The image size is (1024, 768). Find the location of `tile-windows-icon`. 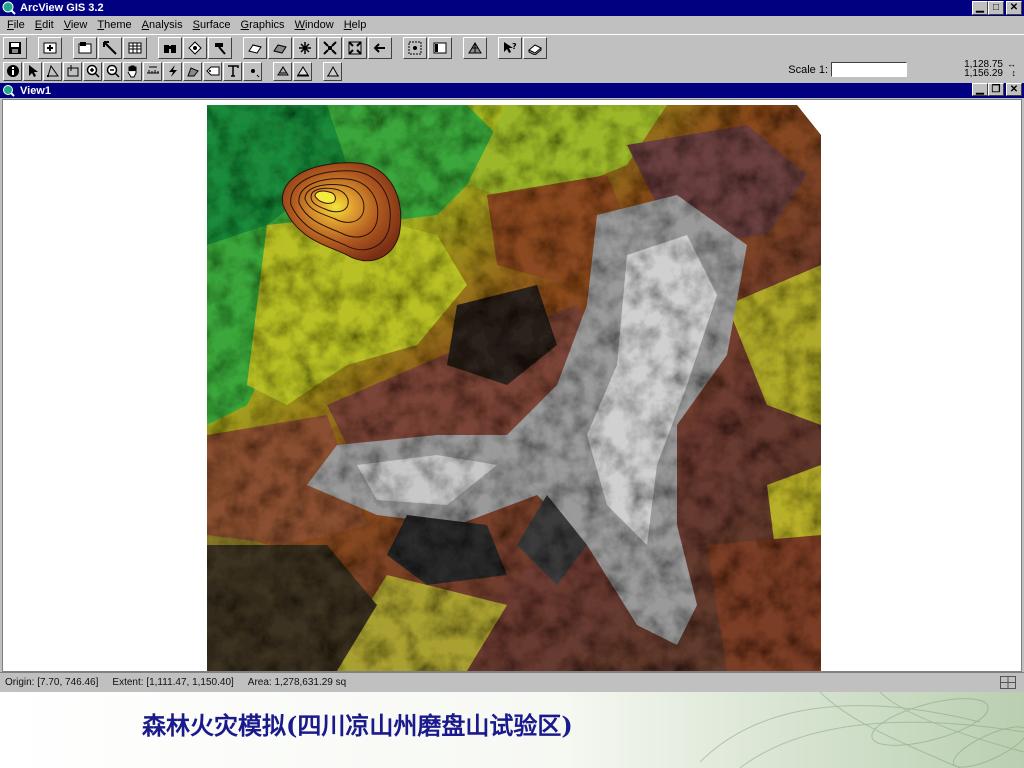

tile-windows-icon is located at coordinates (1008, 682).